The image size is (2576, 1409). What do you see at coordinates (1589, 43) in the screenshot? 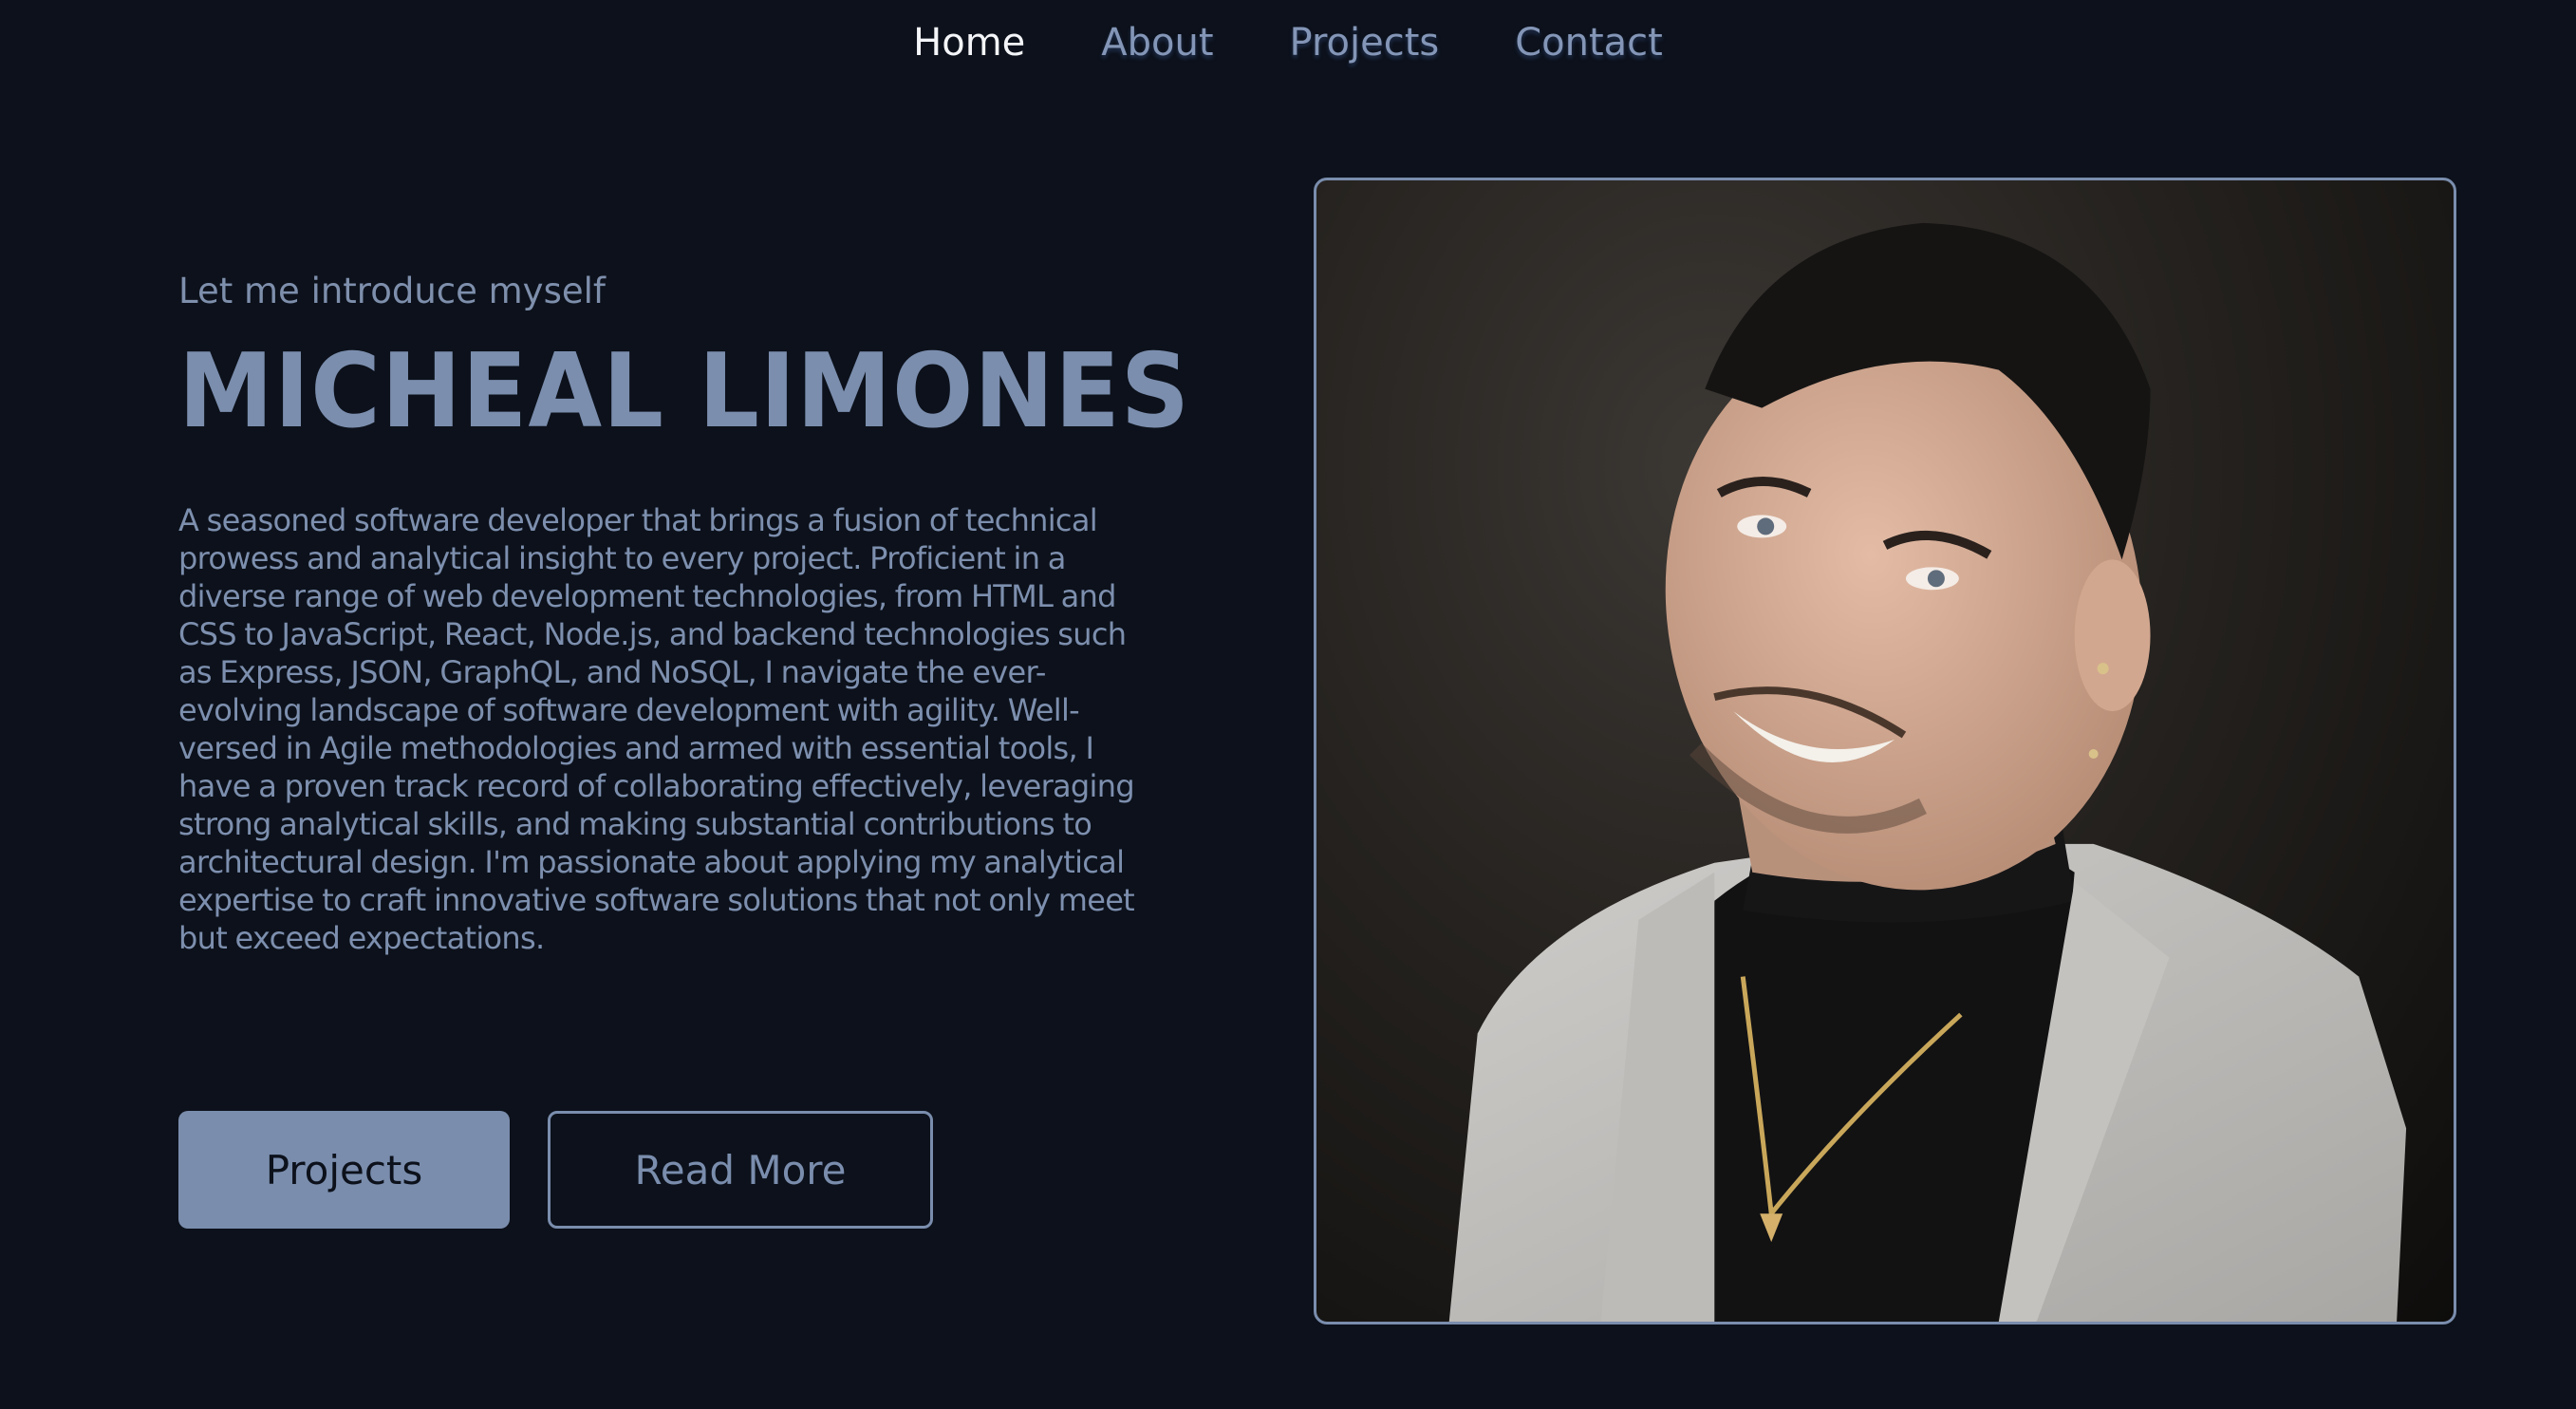
I see `nav-contact-link: Contact` at bounding box center [1589, 43].